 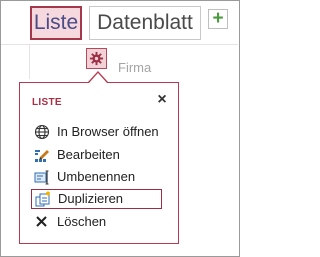 What do you see at coordinates (56, 23) in the screenshot?
I see `tab-liste: Liste` at bounding box center [56, 23].